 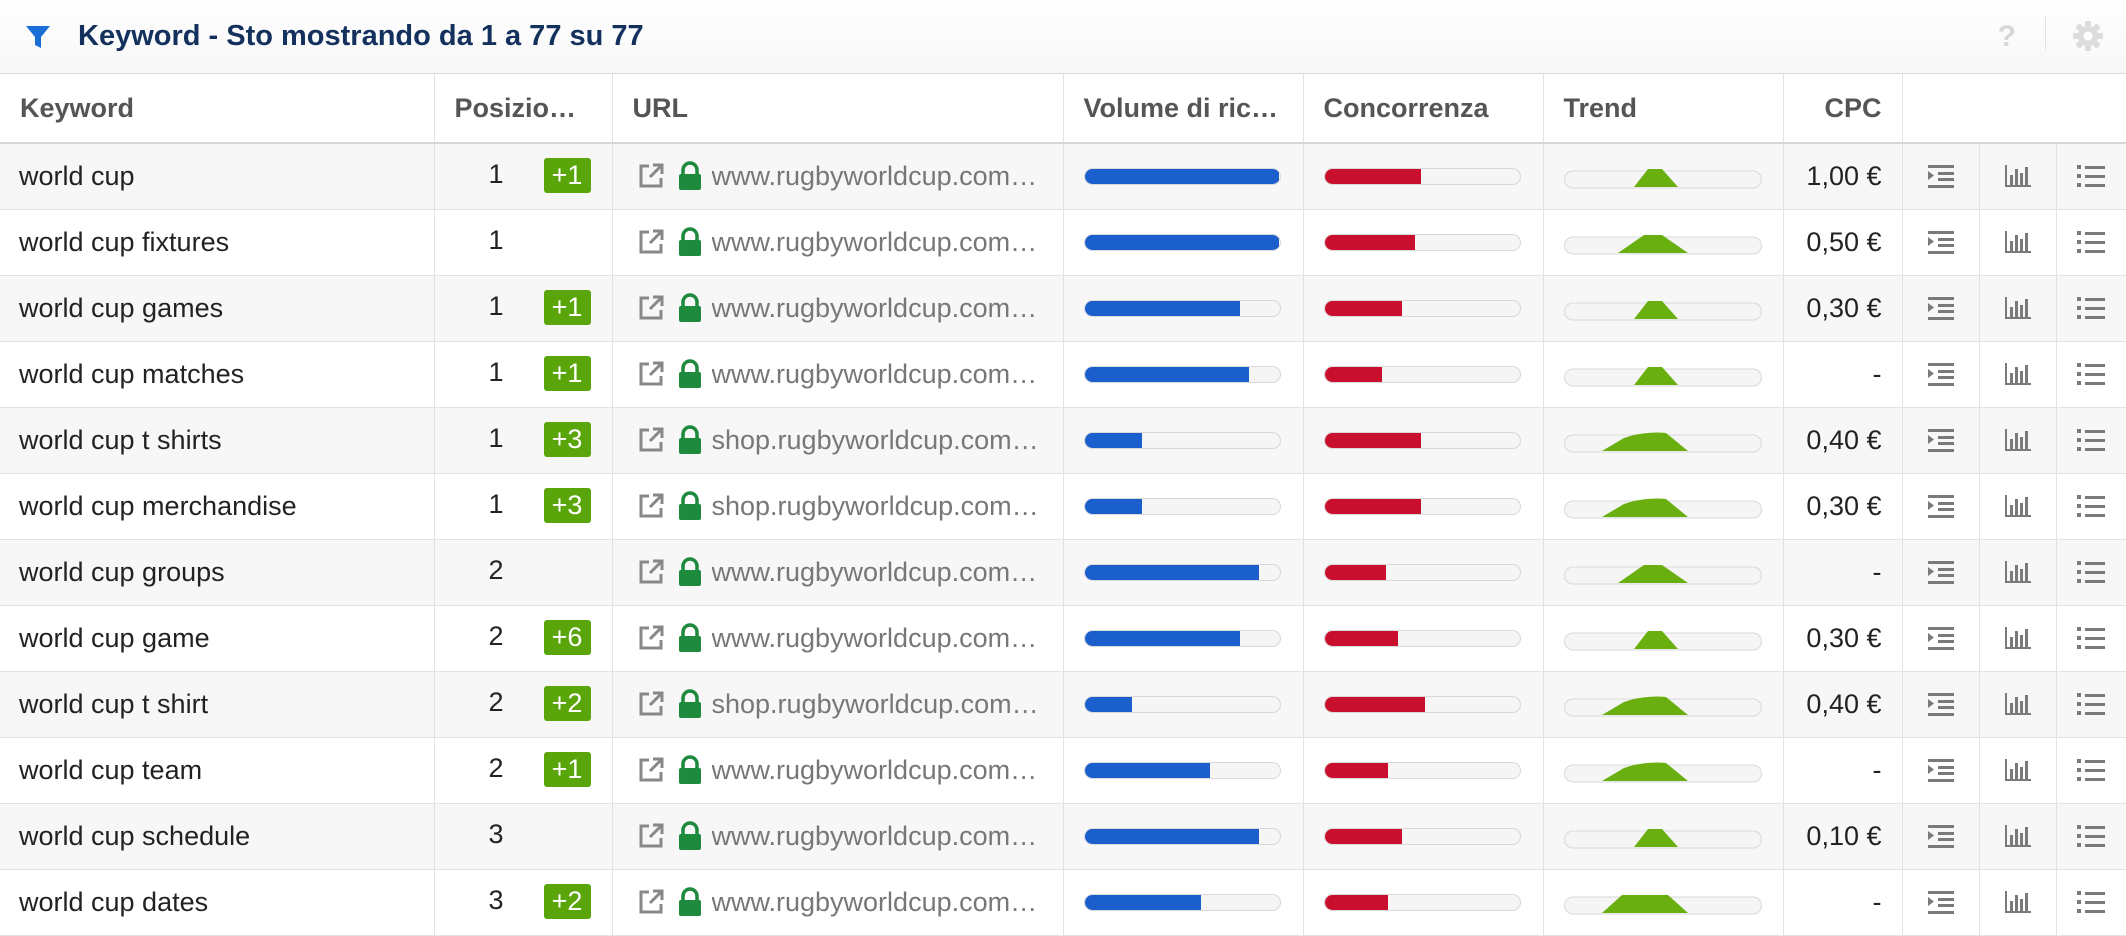 I want to click on keyword-cell: world cup, so click(x=217, y=176).